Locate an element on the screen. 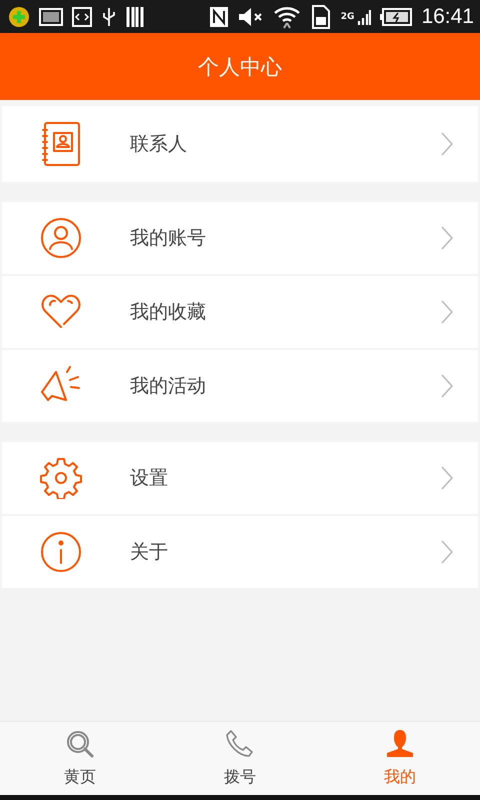 The height and width of the screenshot is (800, 480). settings-icon is located at coordinates (61, 478).